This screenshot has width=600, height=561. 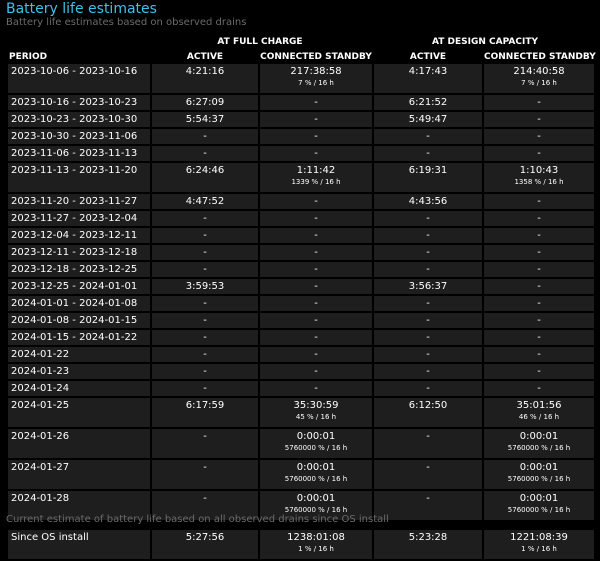 I want to click on table-row: 2023-11-27 - 2023-12-04- - - -, so click(x=301, y=218).